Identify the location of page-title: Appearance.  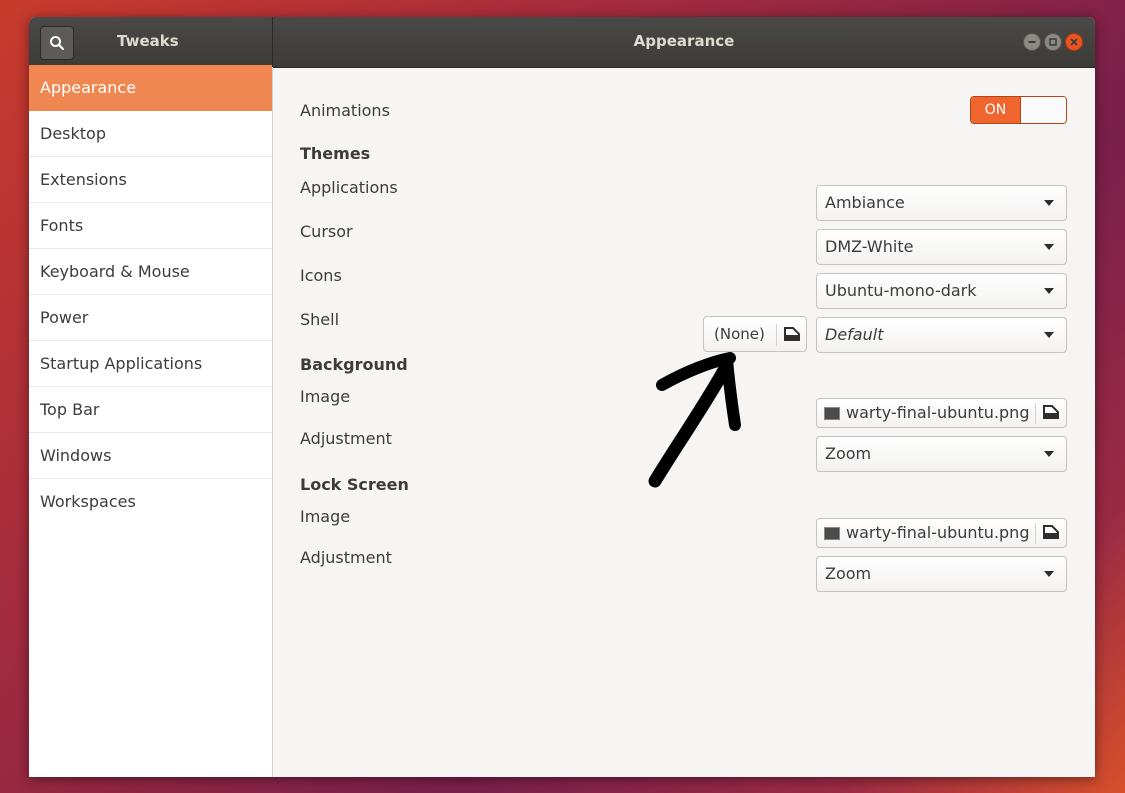
(684, 41).